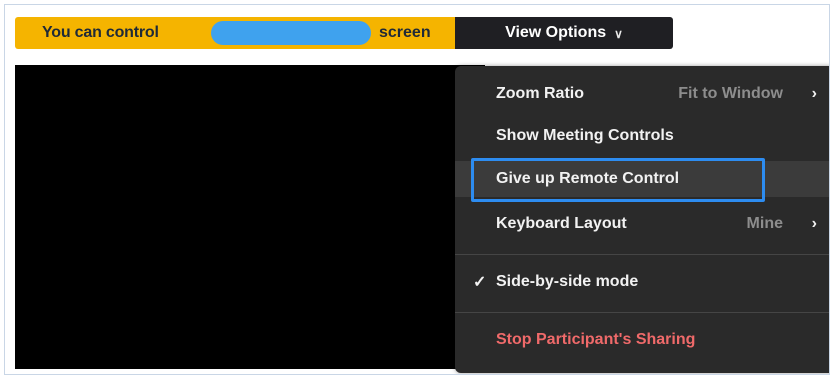 This screenshot has height=377, width=834. Describe the element at coordinates (764, 223) in the screenshot. I see `menu-item-value: Mine` at that location.